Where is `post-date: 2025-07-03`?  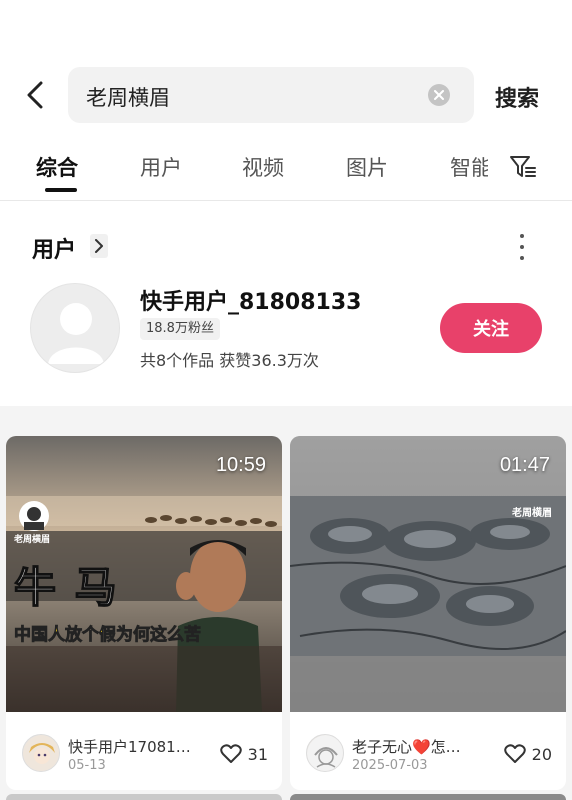
post-date: 2025-07-03 is located at coordinates (390, 765).